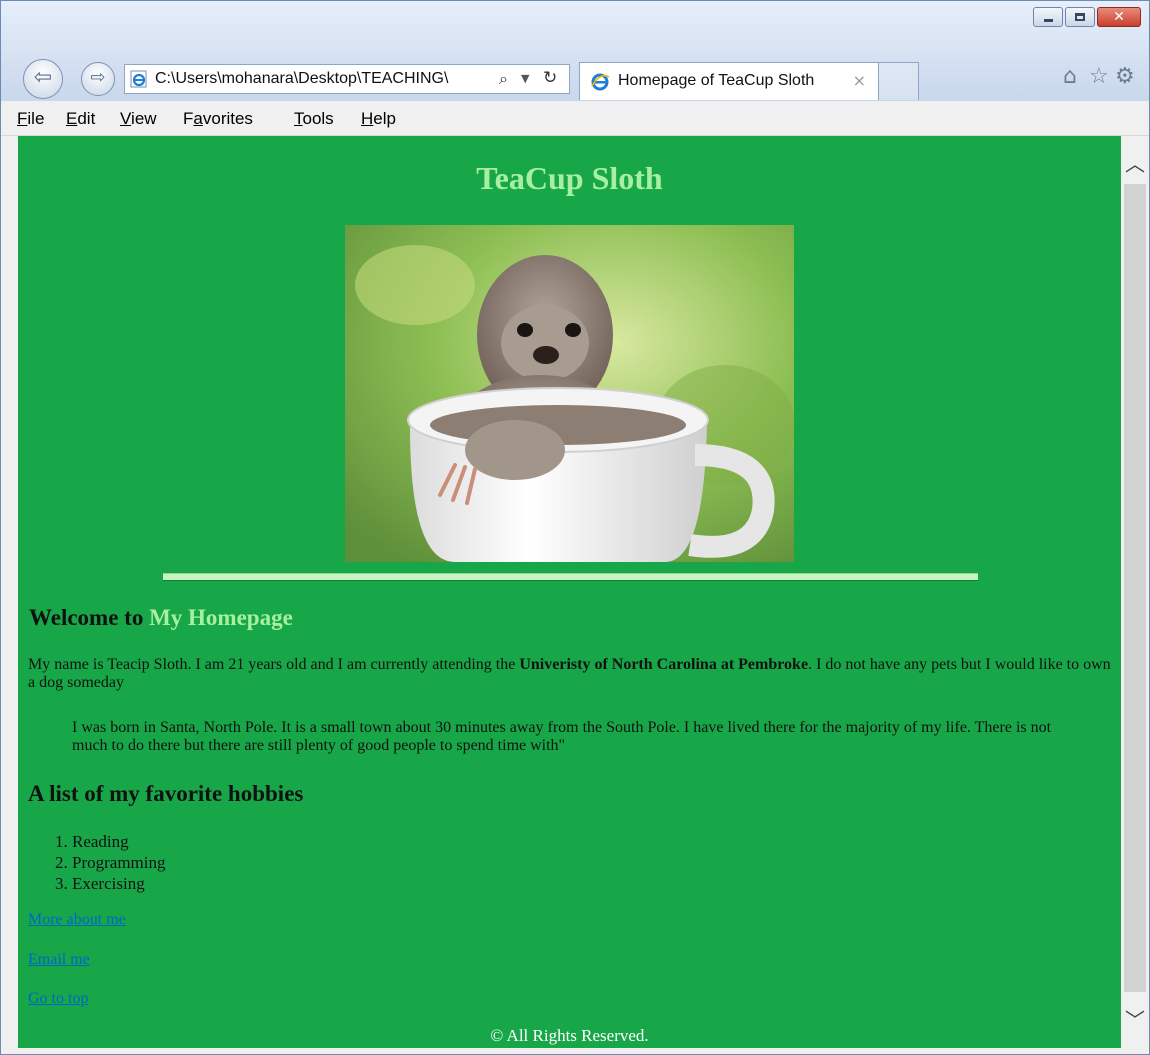 The width and height of the screenshot is (1150, 1055). Describe the element at coordinates (569, 393) in the screenshot. I see `sloth-in-teacup-photo` at that location.